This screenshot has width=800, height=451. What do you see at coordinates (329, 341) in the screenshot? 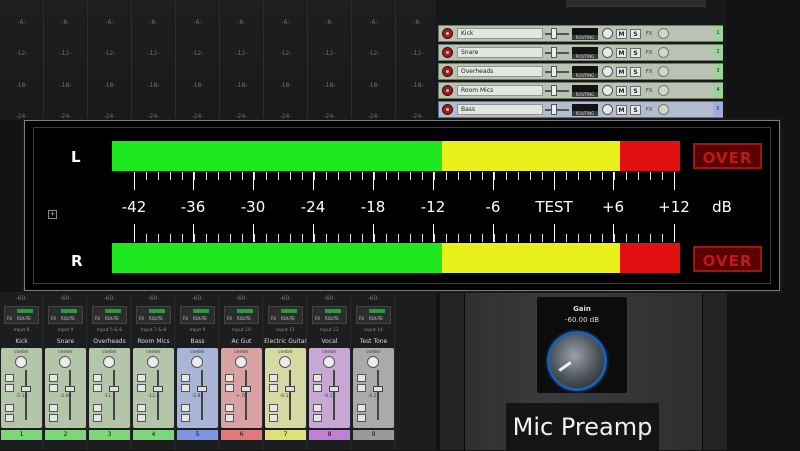
I see `channel-name: Vocal` at bounding box center [329, 341].